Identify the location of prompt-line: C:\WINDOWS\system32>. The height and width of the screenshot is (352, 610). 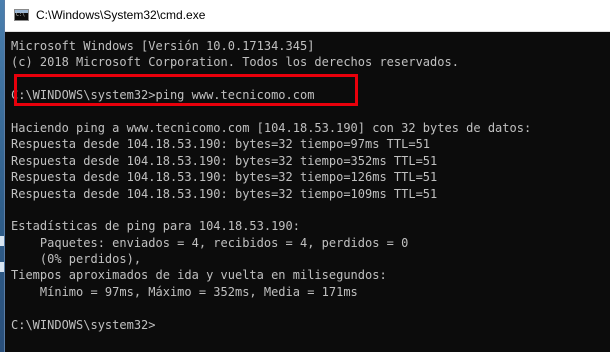
(83, 324).